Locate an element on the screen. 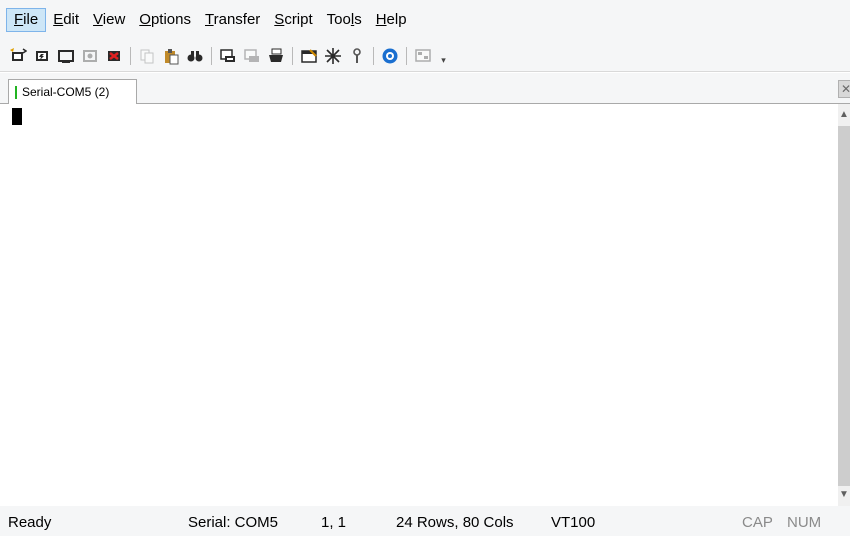 This screenshot has width=850, height=536. connect-tab-icon is located at coordinates (66, 56).